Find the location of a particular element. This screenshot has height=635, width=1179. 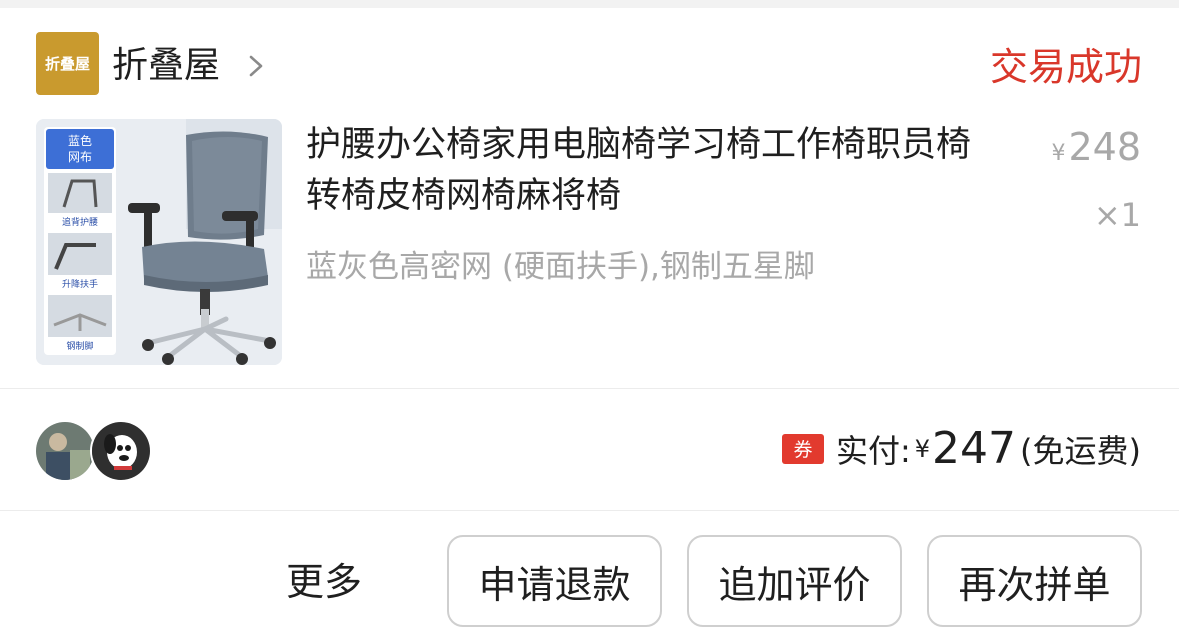

quantity: ×1 is located at coordinates (1117, 215).